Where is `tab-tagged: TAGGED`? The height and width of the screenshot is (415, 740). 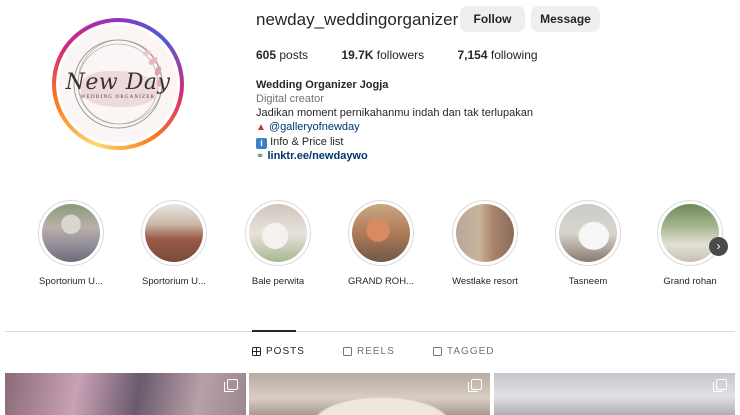
tab-tagged: TAGGED is located at coordinates (463, 351).